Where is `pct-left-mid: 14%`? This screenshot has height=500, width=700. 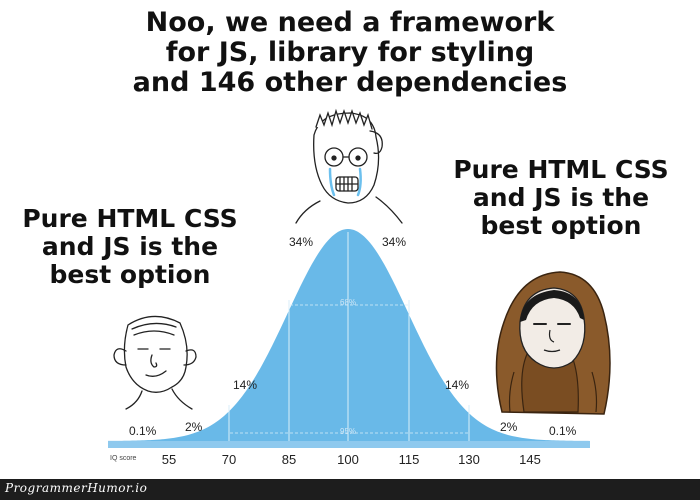 pct-left-mid: 14% is located at coordinates (245, 385).